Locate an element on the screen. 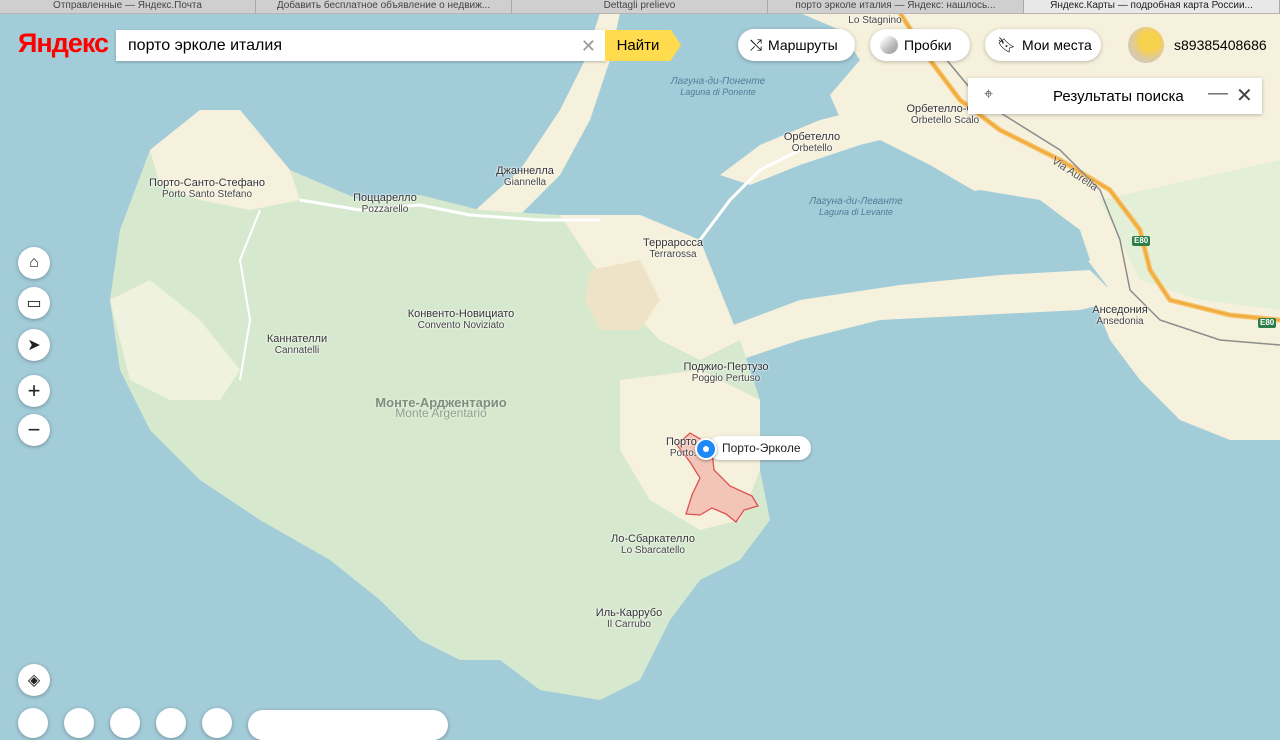 The width and height of the screenshot is (1280, 740). briefcase-icon: ▭ is located at coordinates (34, 303).